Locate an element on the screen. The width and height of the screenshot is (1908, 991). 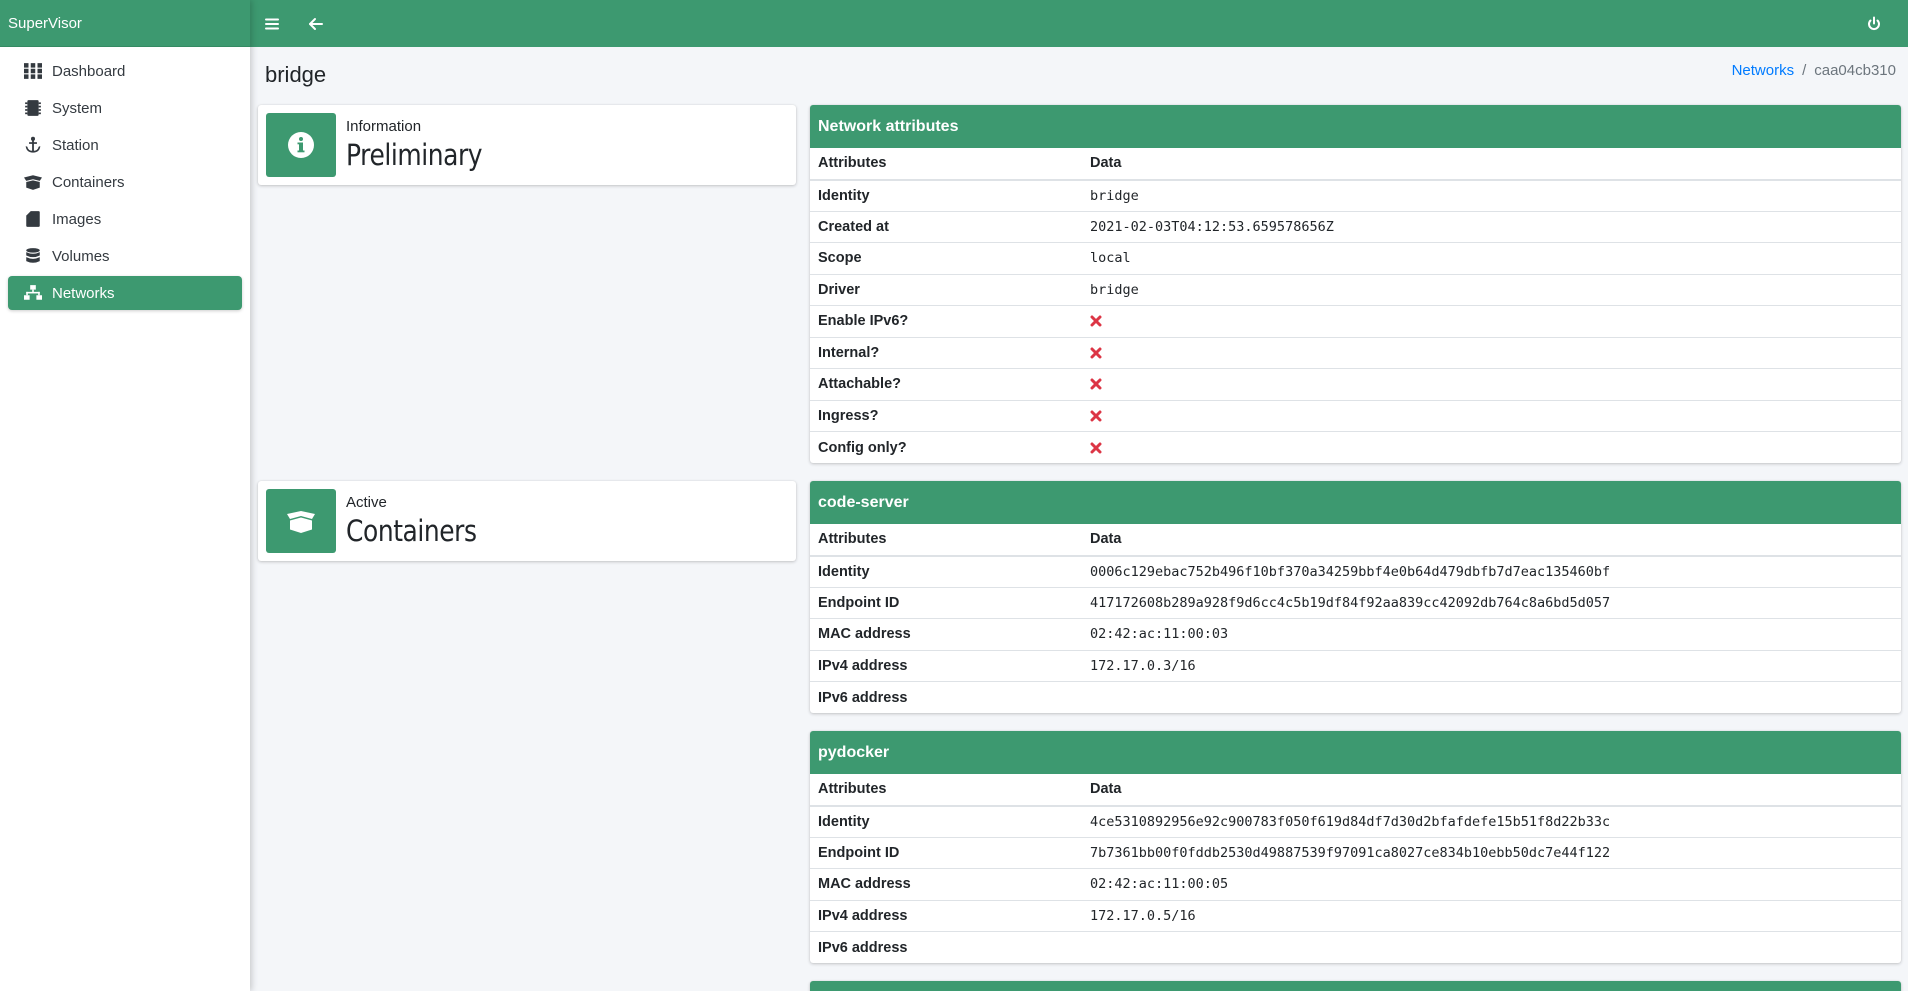
sidebar-item-label: Dashboard is located at coordinates (89, 71).